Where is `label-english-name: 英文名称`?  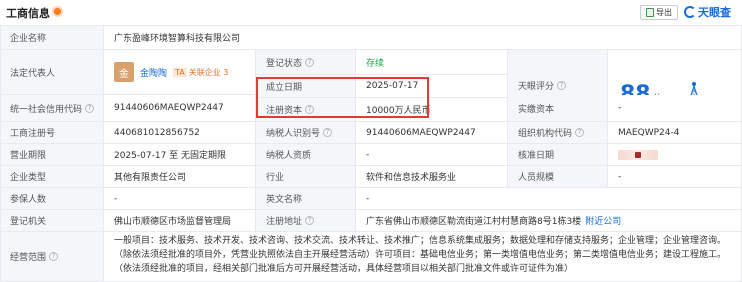 label-english-name: 英文名称 is located at coordinates (306, 199).